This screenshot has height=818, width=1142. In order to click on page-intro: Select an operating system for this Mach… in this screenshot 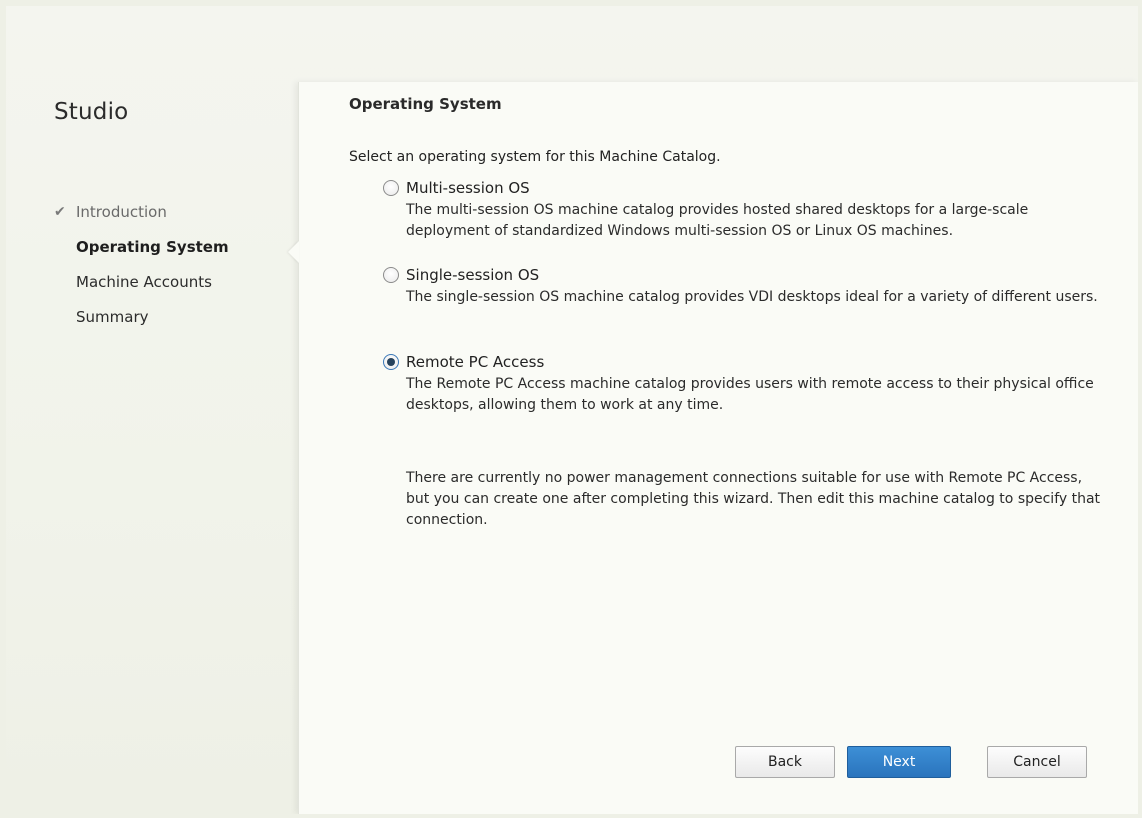, I will do `click(535, 157)`.